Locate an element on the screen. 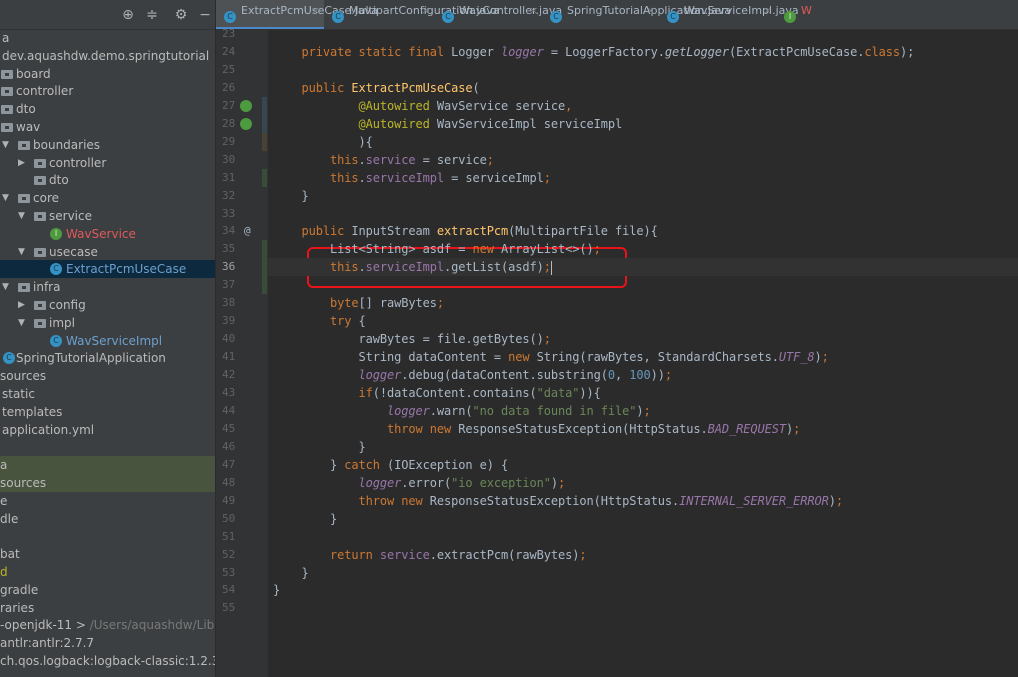 Image resolution: width=1018 pixels, height=677 pixels. tree-item: ▼ boundaries is located at coordinates (107, 145).